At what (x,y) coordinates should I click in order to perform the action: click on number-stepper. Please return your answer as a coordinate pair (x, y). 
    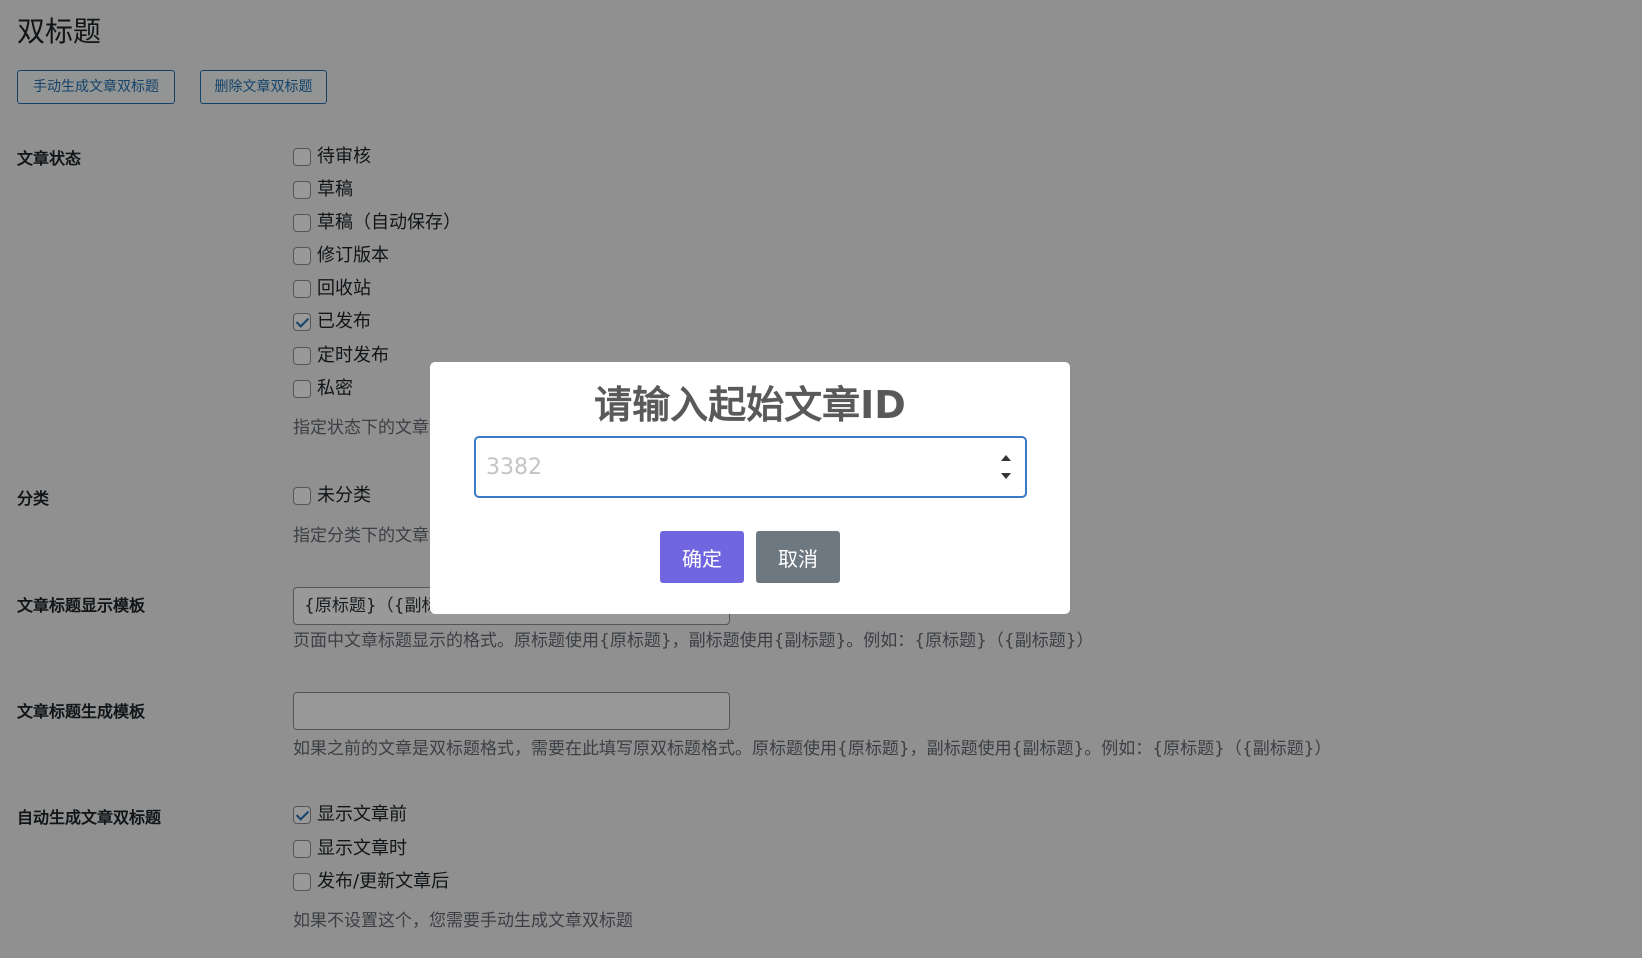
    Looking at the image, I should click on (1006, 467).